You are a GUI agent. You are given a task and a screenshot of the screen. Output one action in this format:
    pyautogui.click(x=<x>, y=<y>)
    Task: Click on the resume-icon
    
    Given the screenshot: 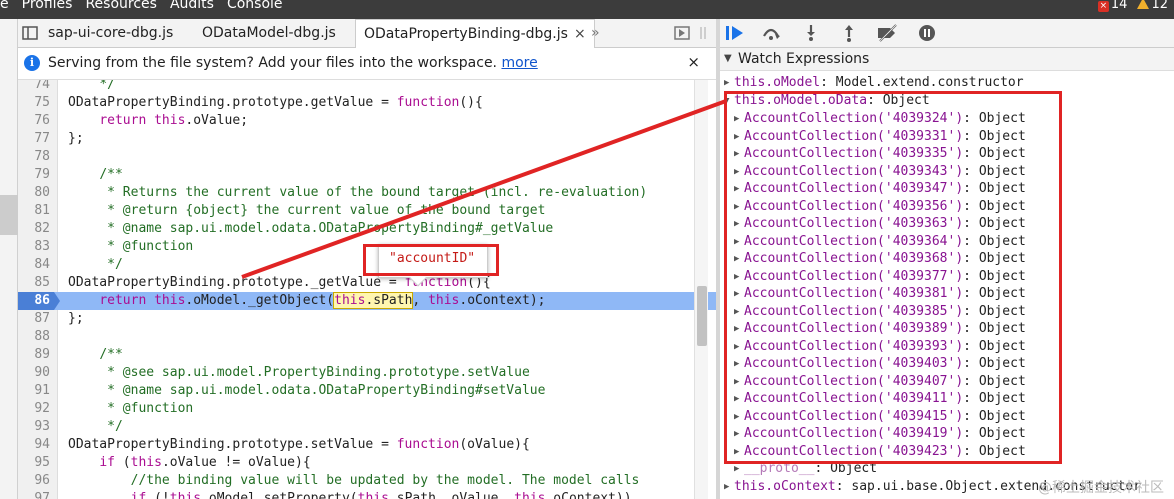 What is the action you would take?
    pyautogui.click(x=735, y=35)
    